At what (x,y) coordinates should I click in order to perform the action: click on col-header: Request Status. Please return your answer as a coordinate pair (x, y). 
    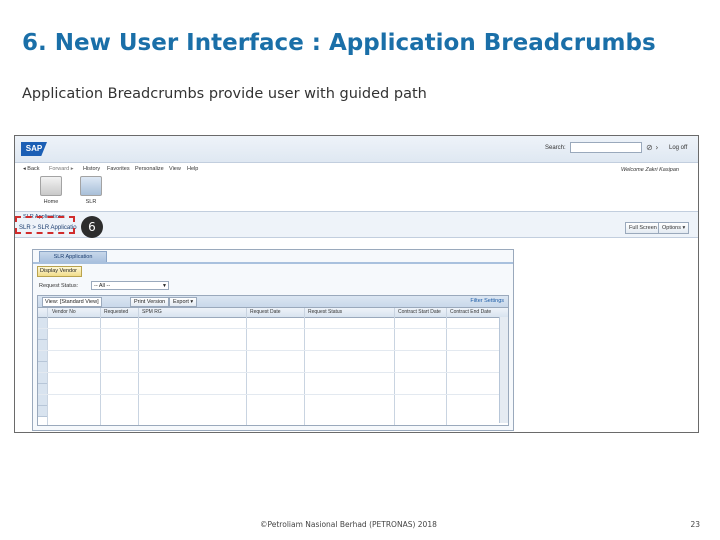
    Looking at the image, I should click on (325, 312).